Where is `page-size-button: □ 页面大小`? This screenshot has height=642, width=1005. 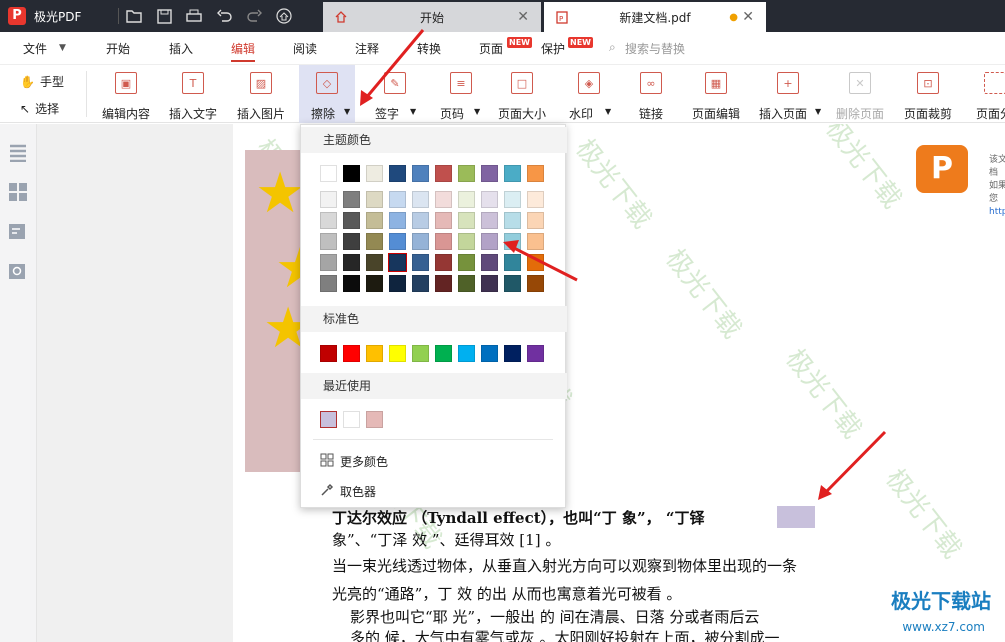
page-size-button: □ 页面大小 is located at coordinates (522, 94).